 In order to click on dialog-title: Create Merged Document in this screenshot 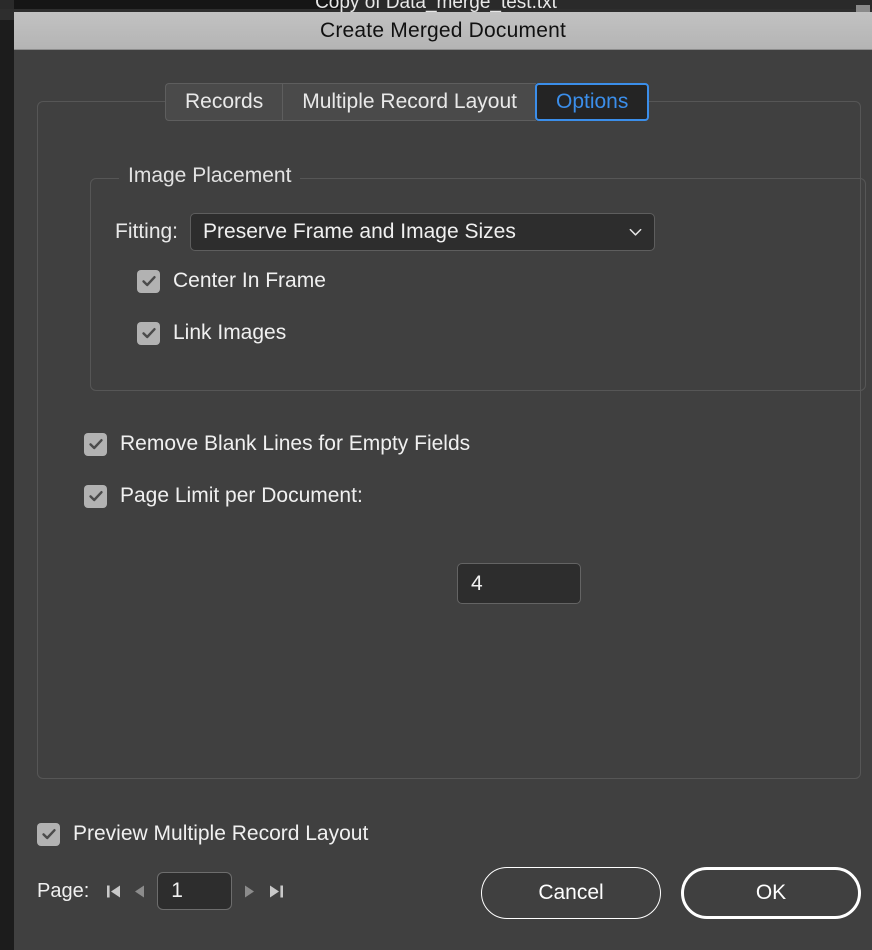, I will do `click(442, 30)`.